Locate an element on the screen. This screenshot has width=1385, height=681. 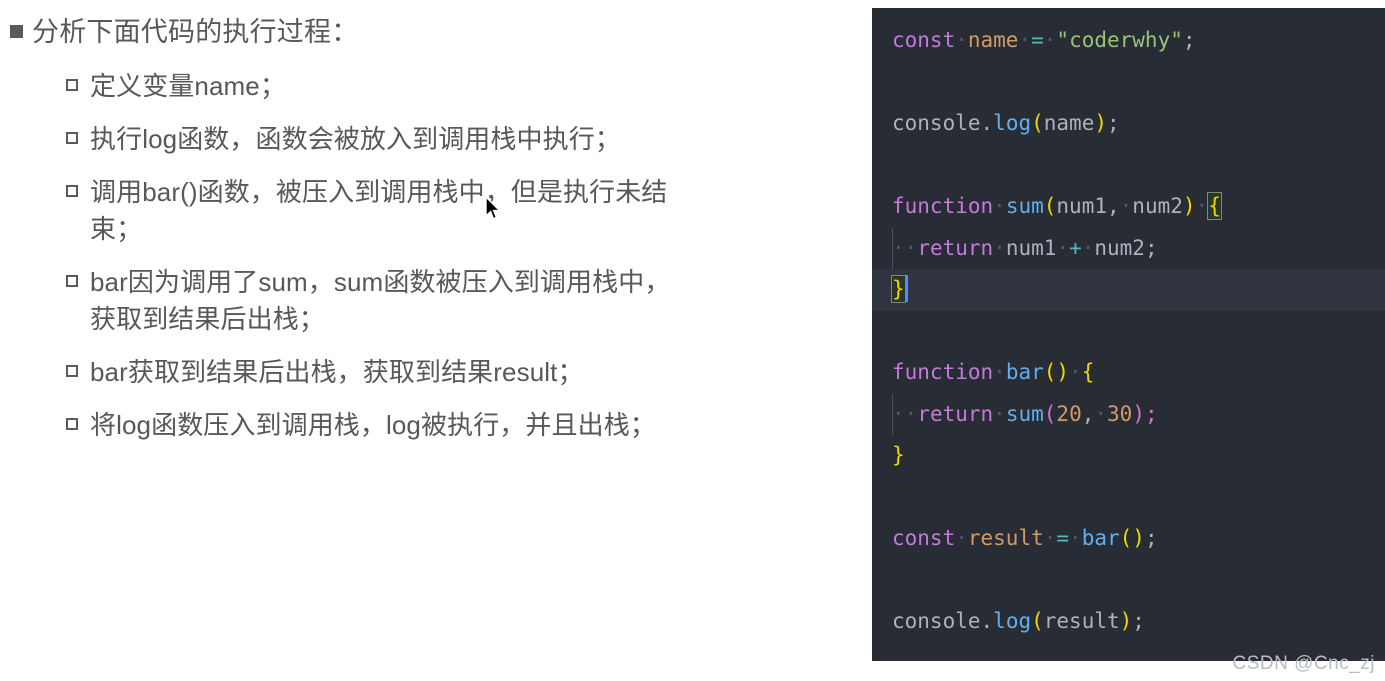
token-bracket: { is located at coordinates (1088, 372).